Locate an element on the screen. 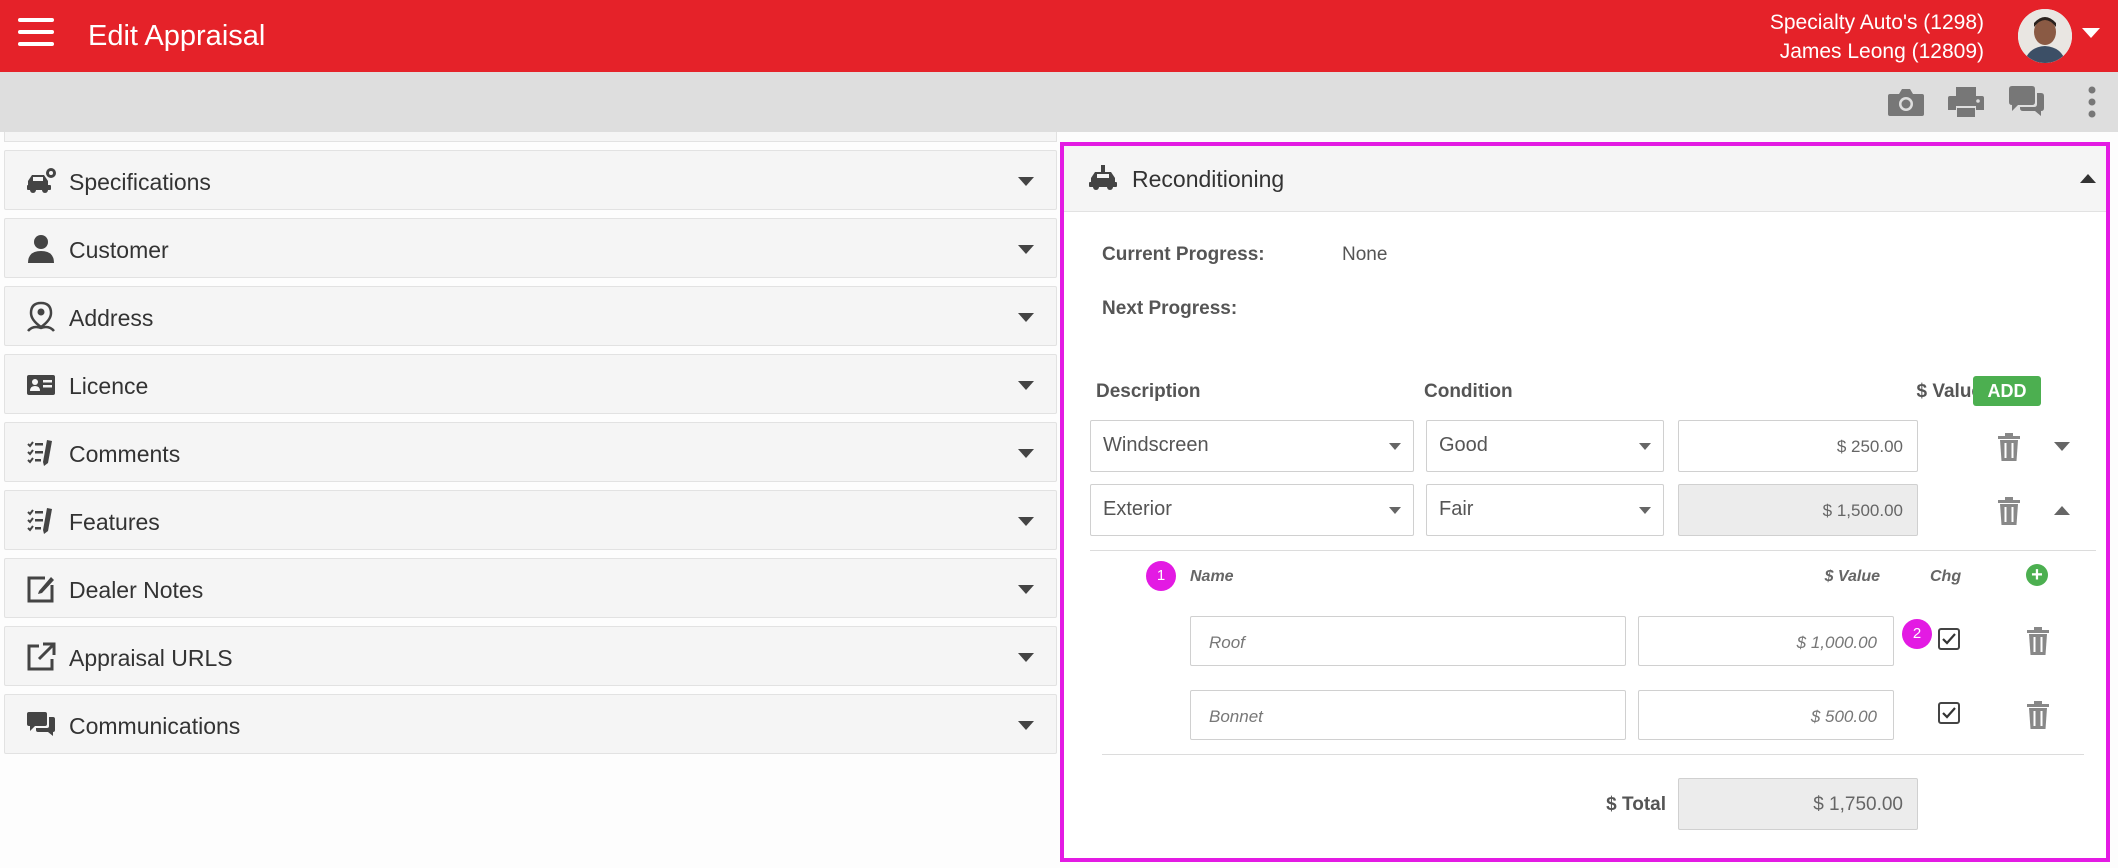 This screenshot has width=2118, height=868. section-address: Address is located at coordinates (530, 316).